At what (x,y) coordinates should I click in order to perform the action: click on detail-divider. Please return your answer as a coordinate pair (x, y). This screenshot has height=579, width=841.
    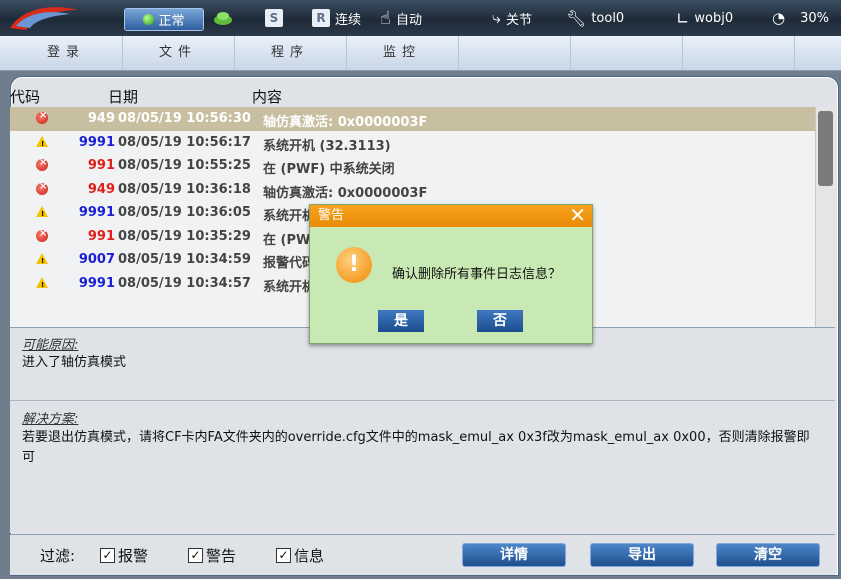
    Looking at the image, I should click on (422, 400).